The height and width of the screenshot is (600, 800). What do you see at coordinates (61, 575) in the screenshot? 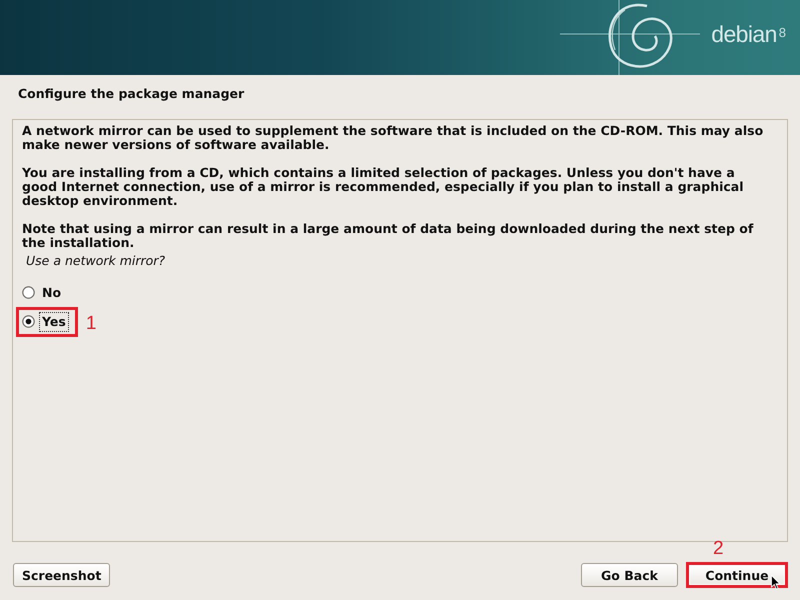
I see `screenshot-button: Screenshot` at bounding box center [61, 575].